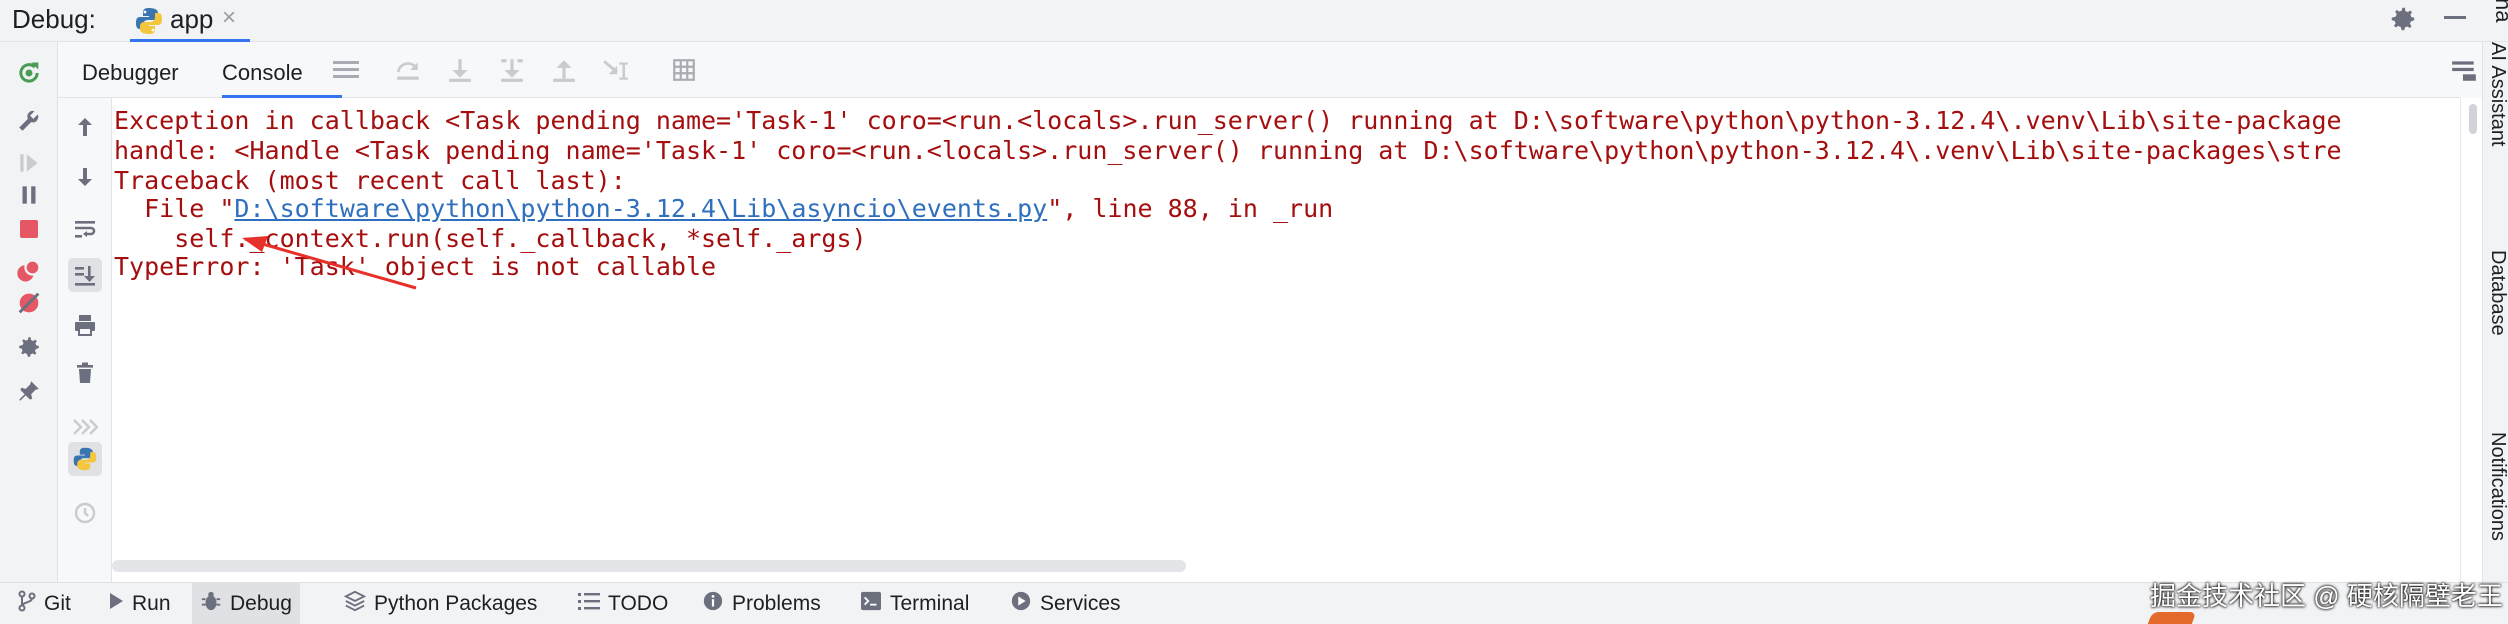 Image resolution: width=2508 pixels, height=624 pixels. I want to click on git-branch-icon, so click(27, 604).